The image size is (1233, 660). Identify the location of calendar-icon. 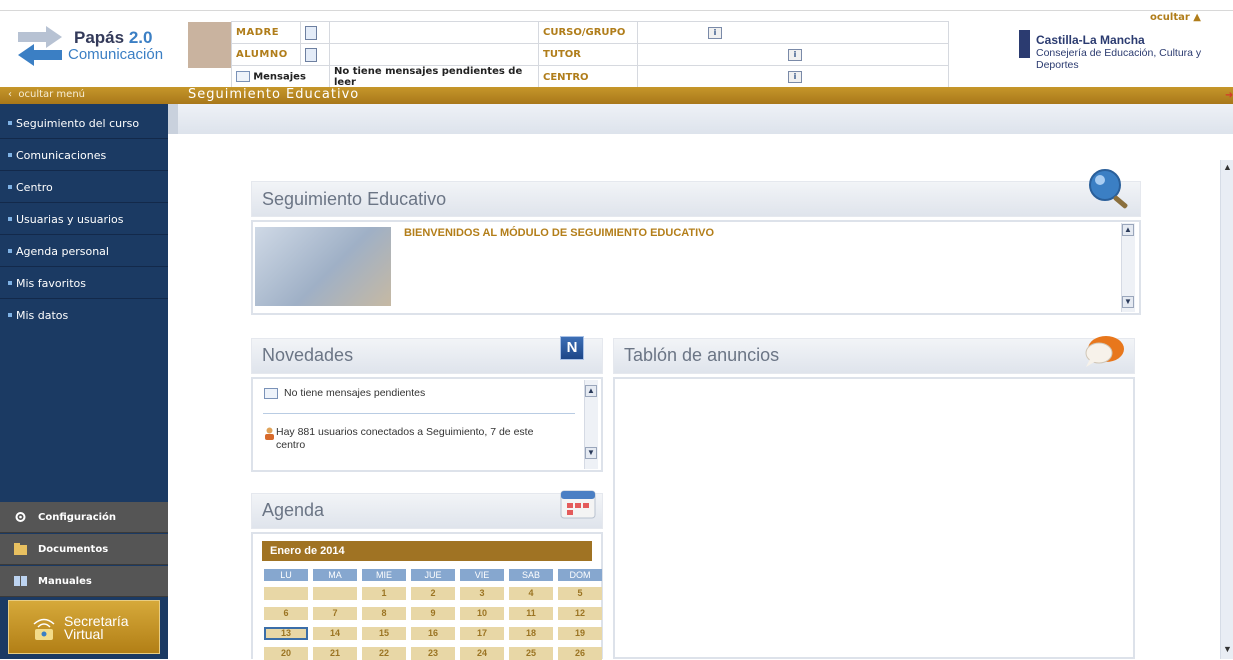
(578, 504).